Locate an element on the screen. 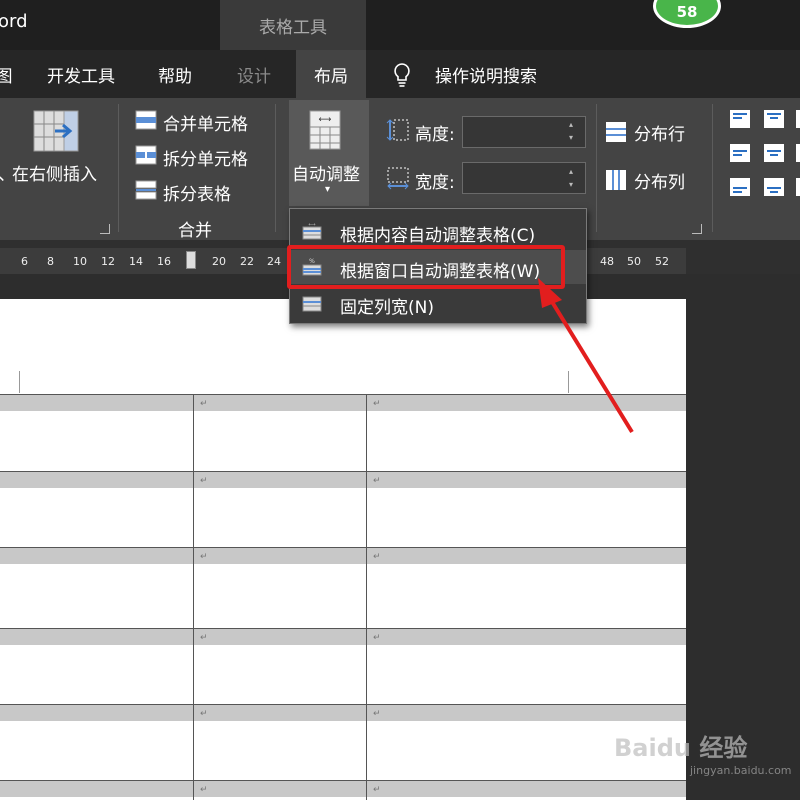  ruler-tick: 50 is located at coordinates (634, 261).